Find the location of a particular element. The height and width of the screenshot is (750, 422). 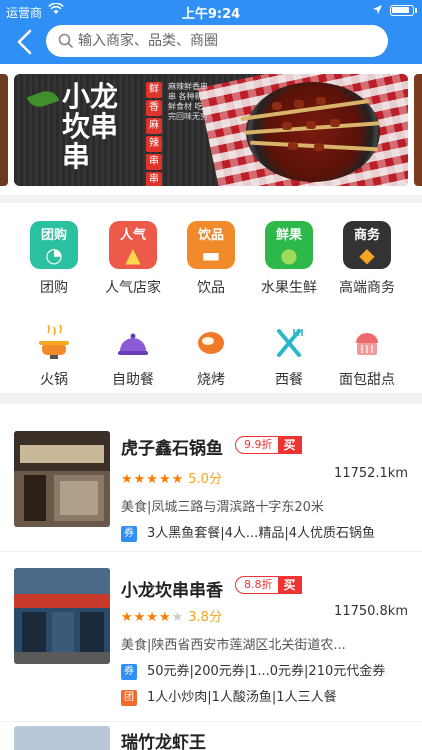

icon-caption: 团购 is located at coordinates (53, 235).